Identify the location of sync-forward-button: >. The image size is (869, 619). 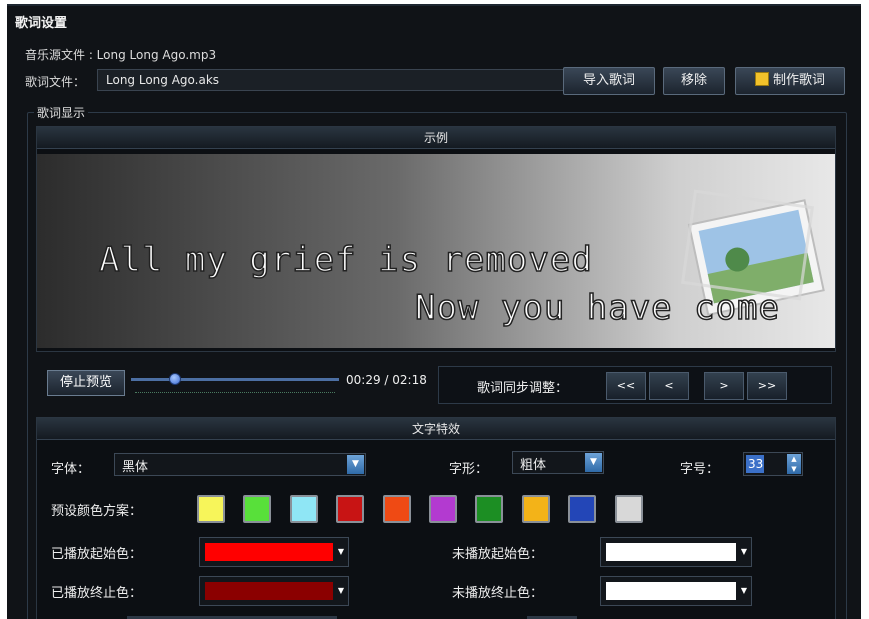
(724, 386).